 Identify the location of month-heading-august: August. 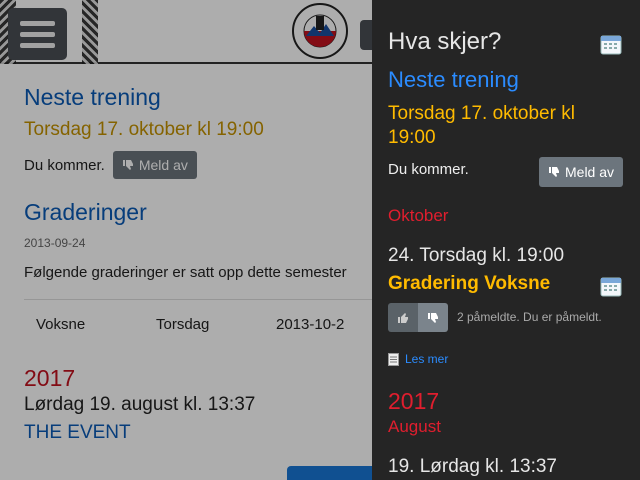
(414, 426).